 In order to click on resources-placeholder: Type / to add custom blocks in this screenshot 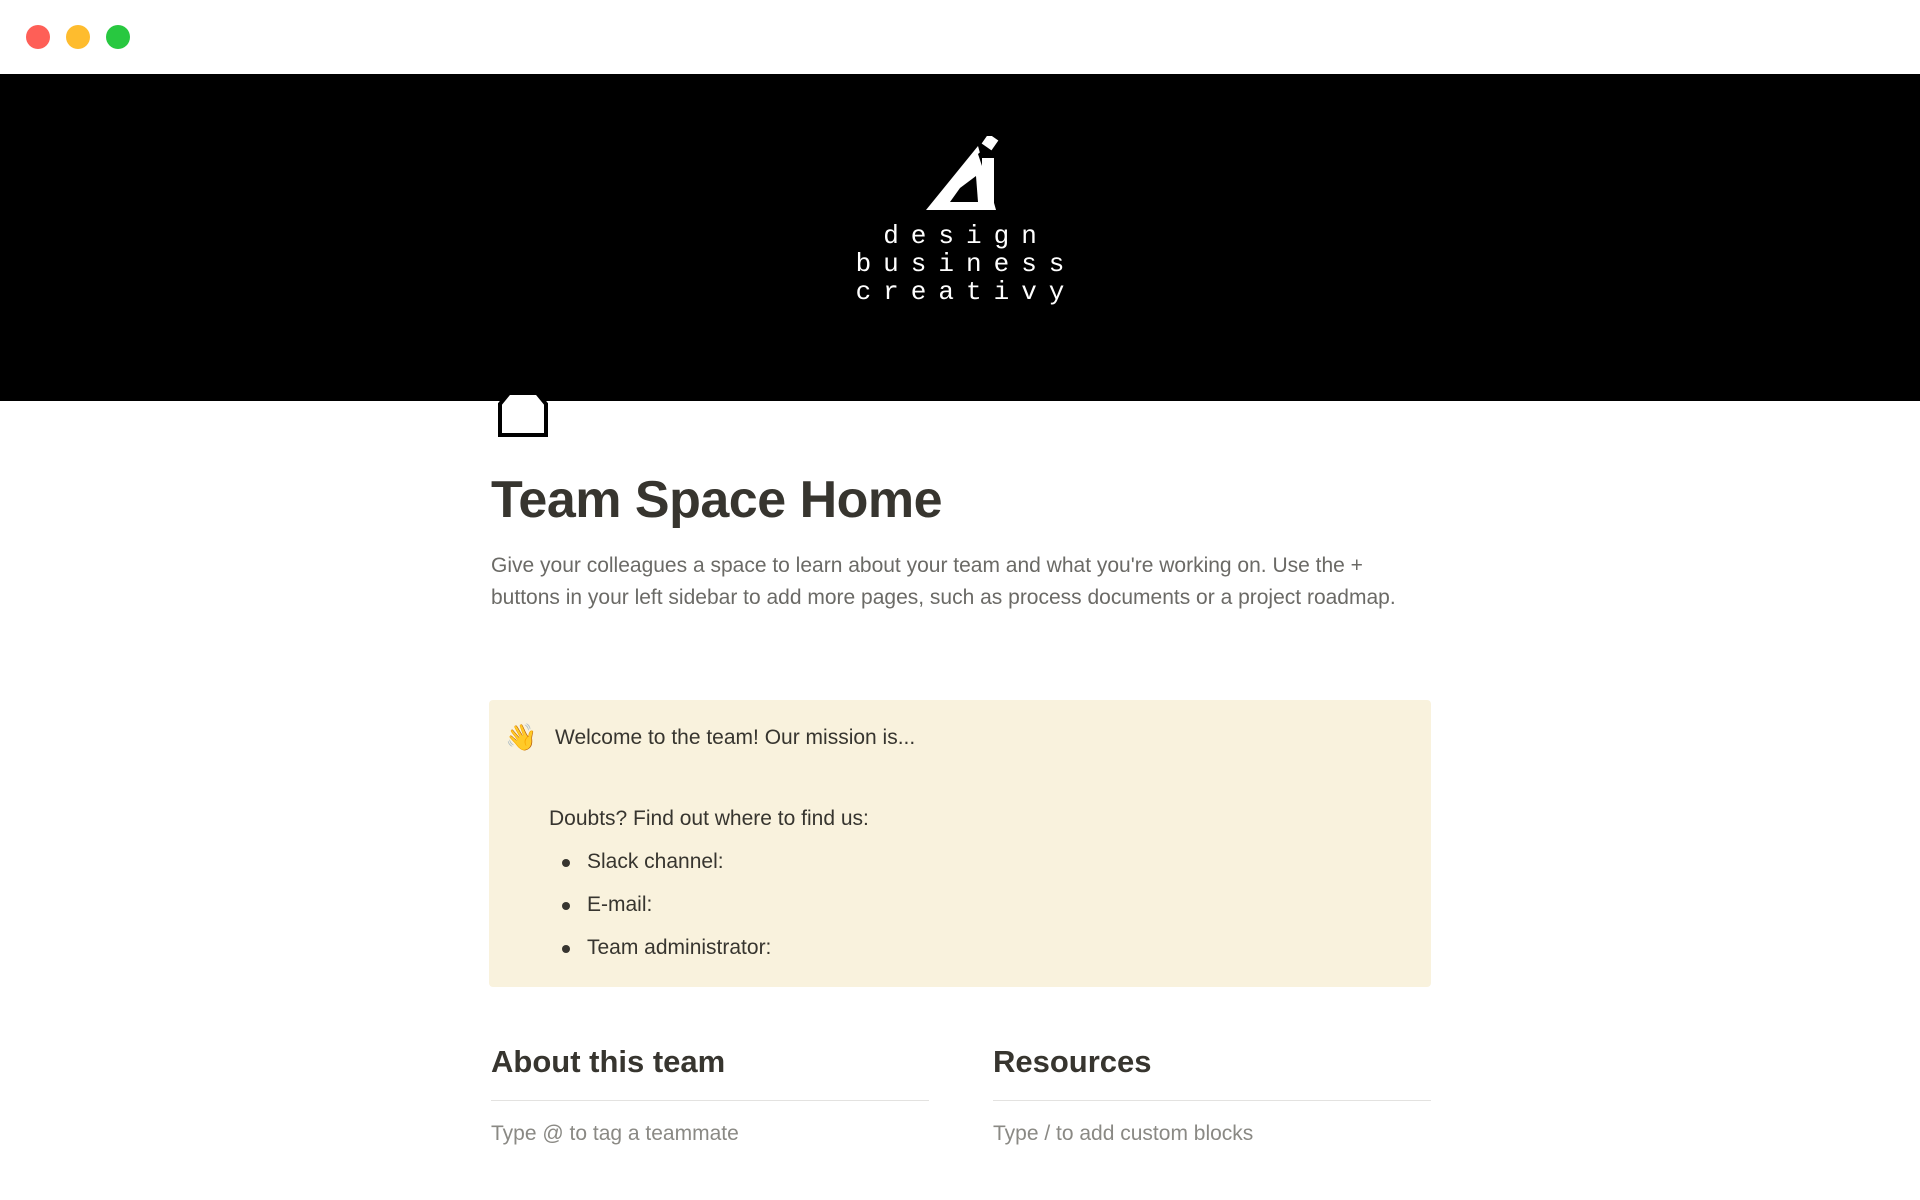, I will do `click(1123, 1134)`.